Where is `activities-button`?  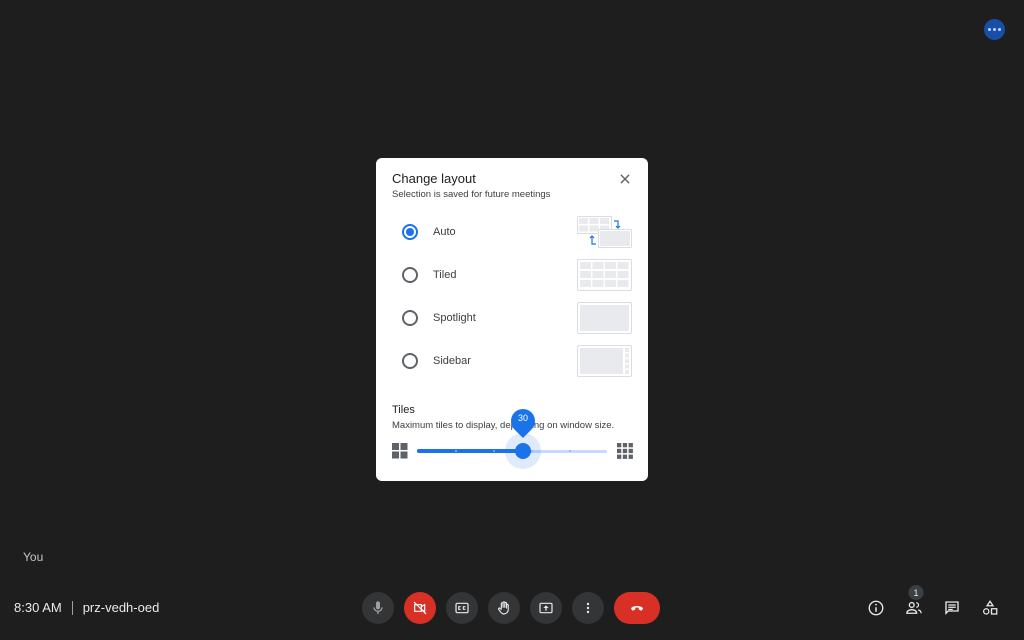
activities-button is located at coordinates (990, 608).